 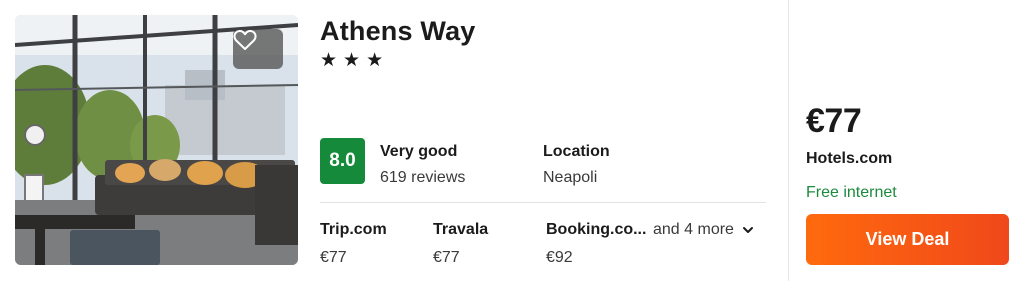 I want to click on rating-label: Very good, so click(x=419, y=151).